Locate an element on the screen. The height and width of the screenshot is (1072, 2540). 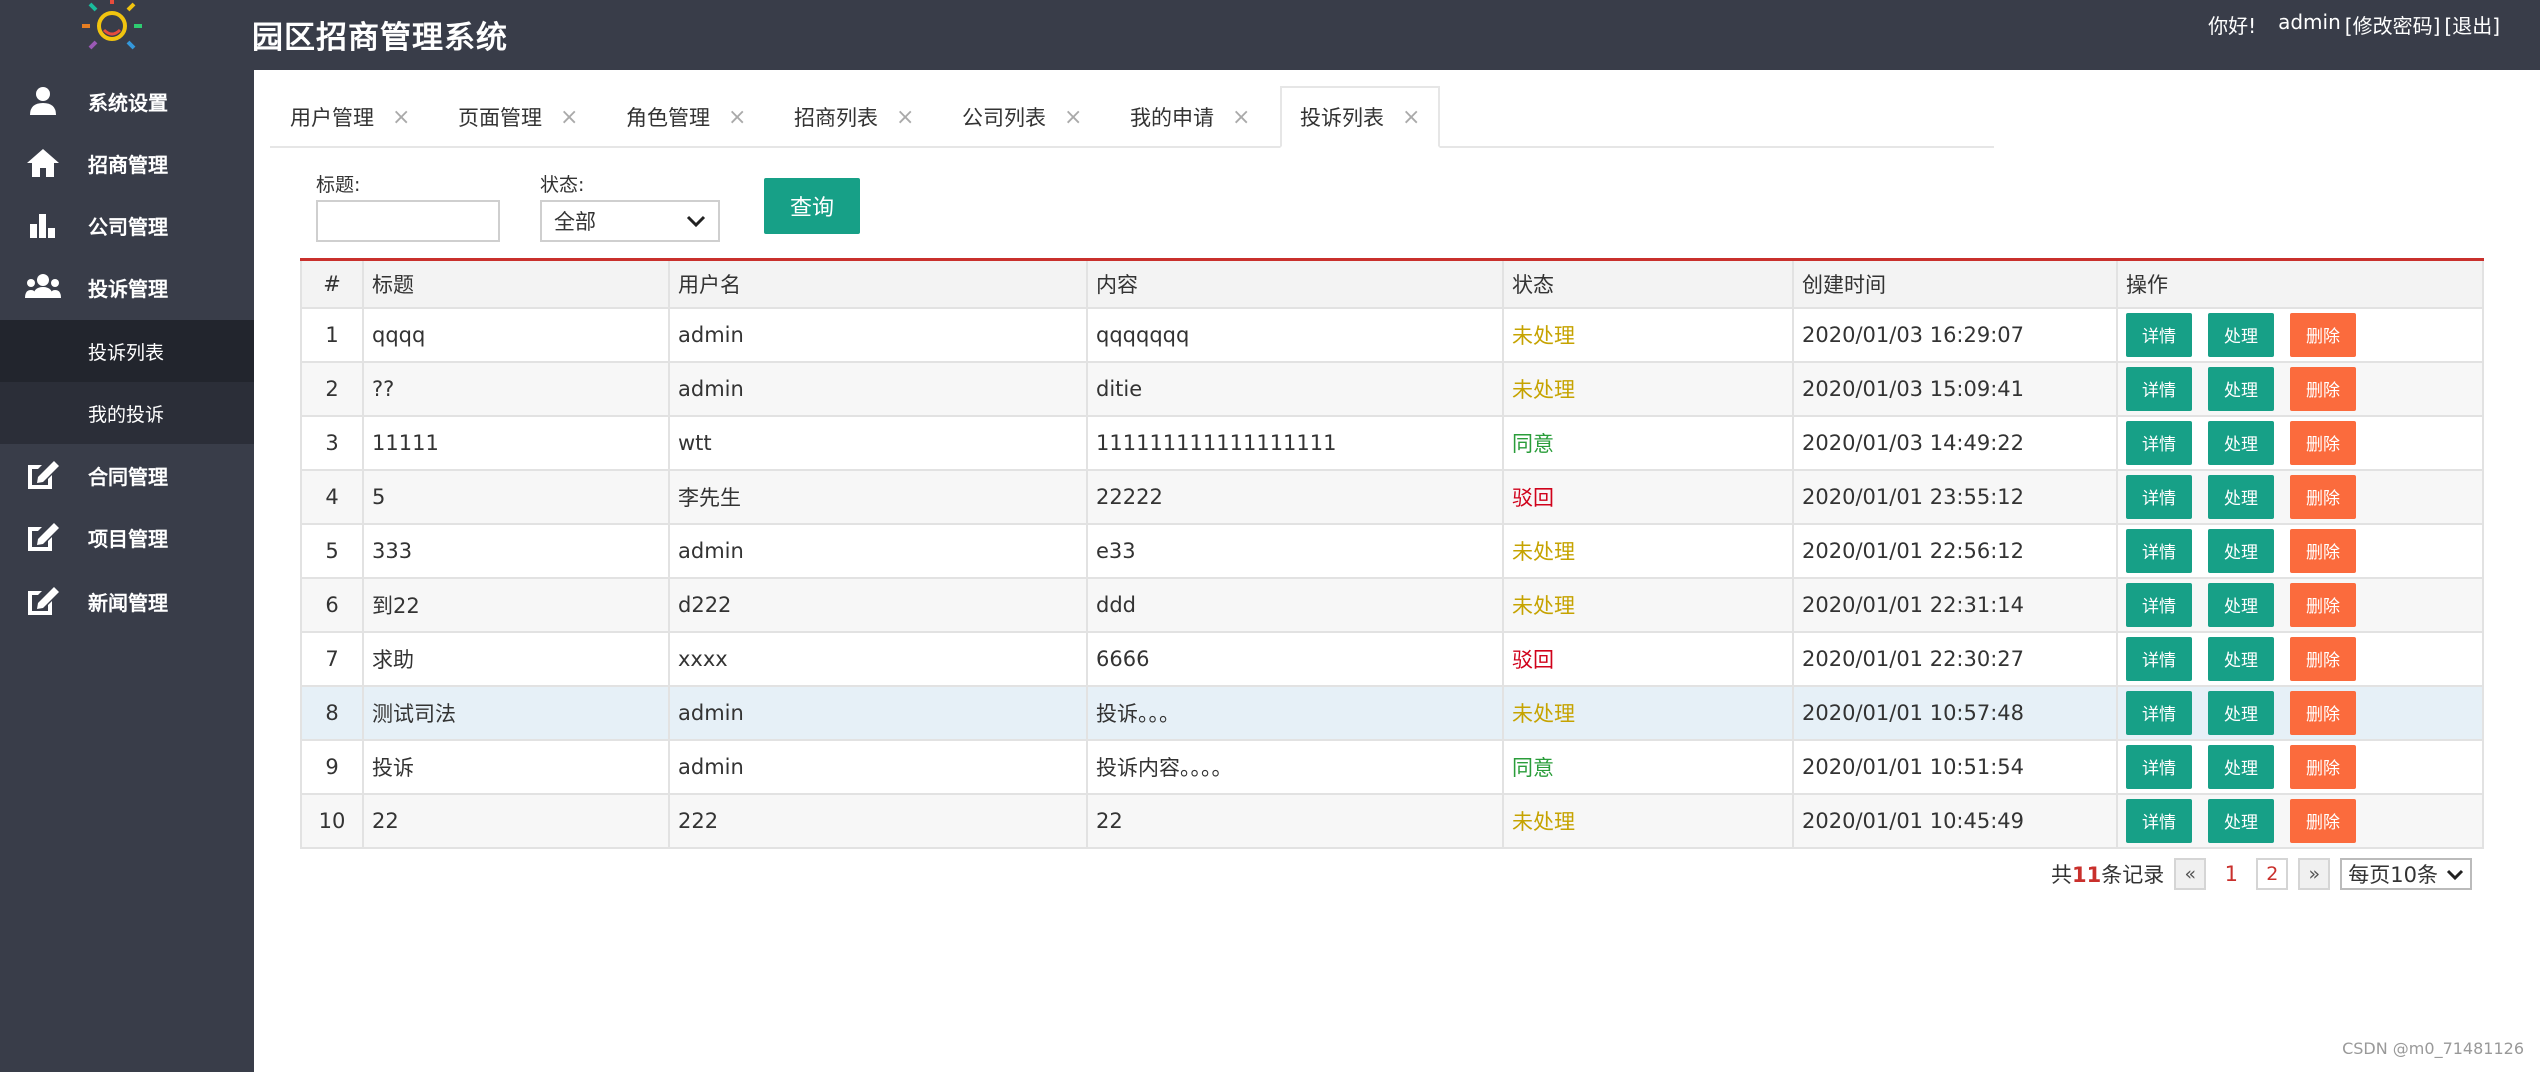
sidebar-item-label: 投诉管理 is located at coordinates (128, 288).